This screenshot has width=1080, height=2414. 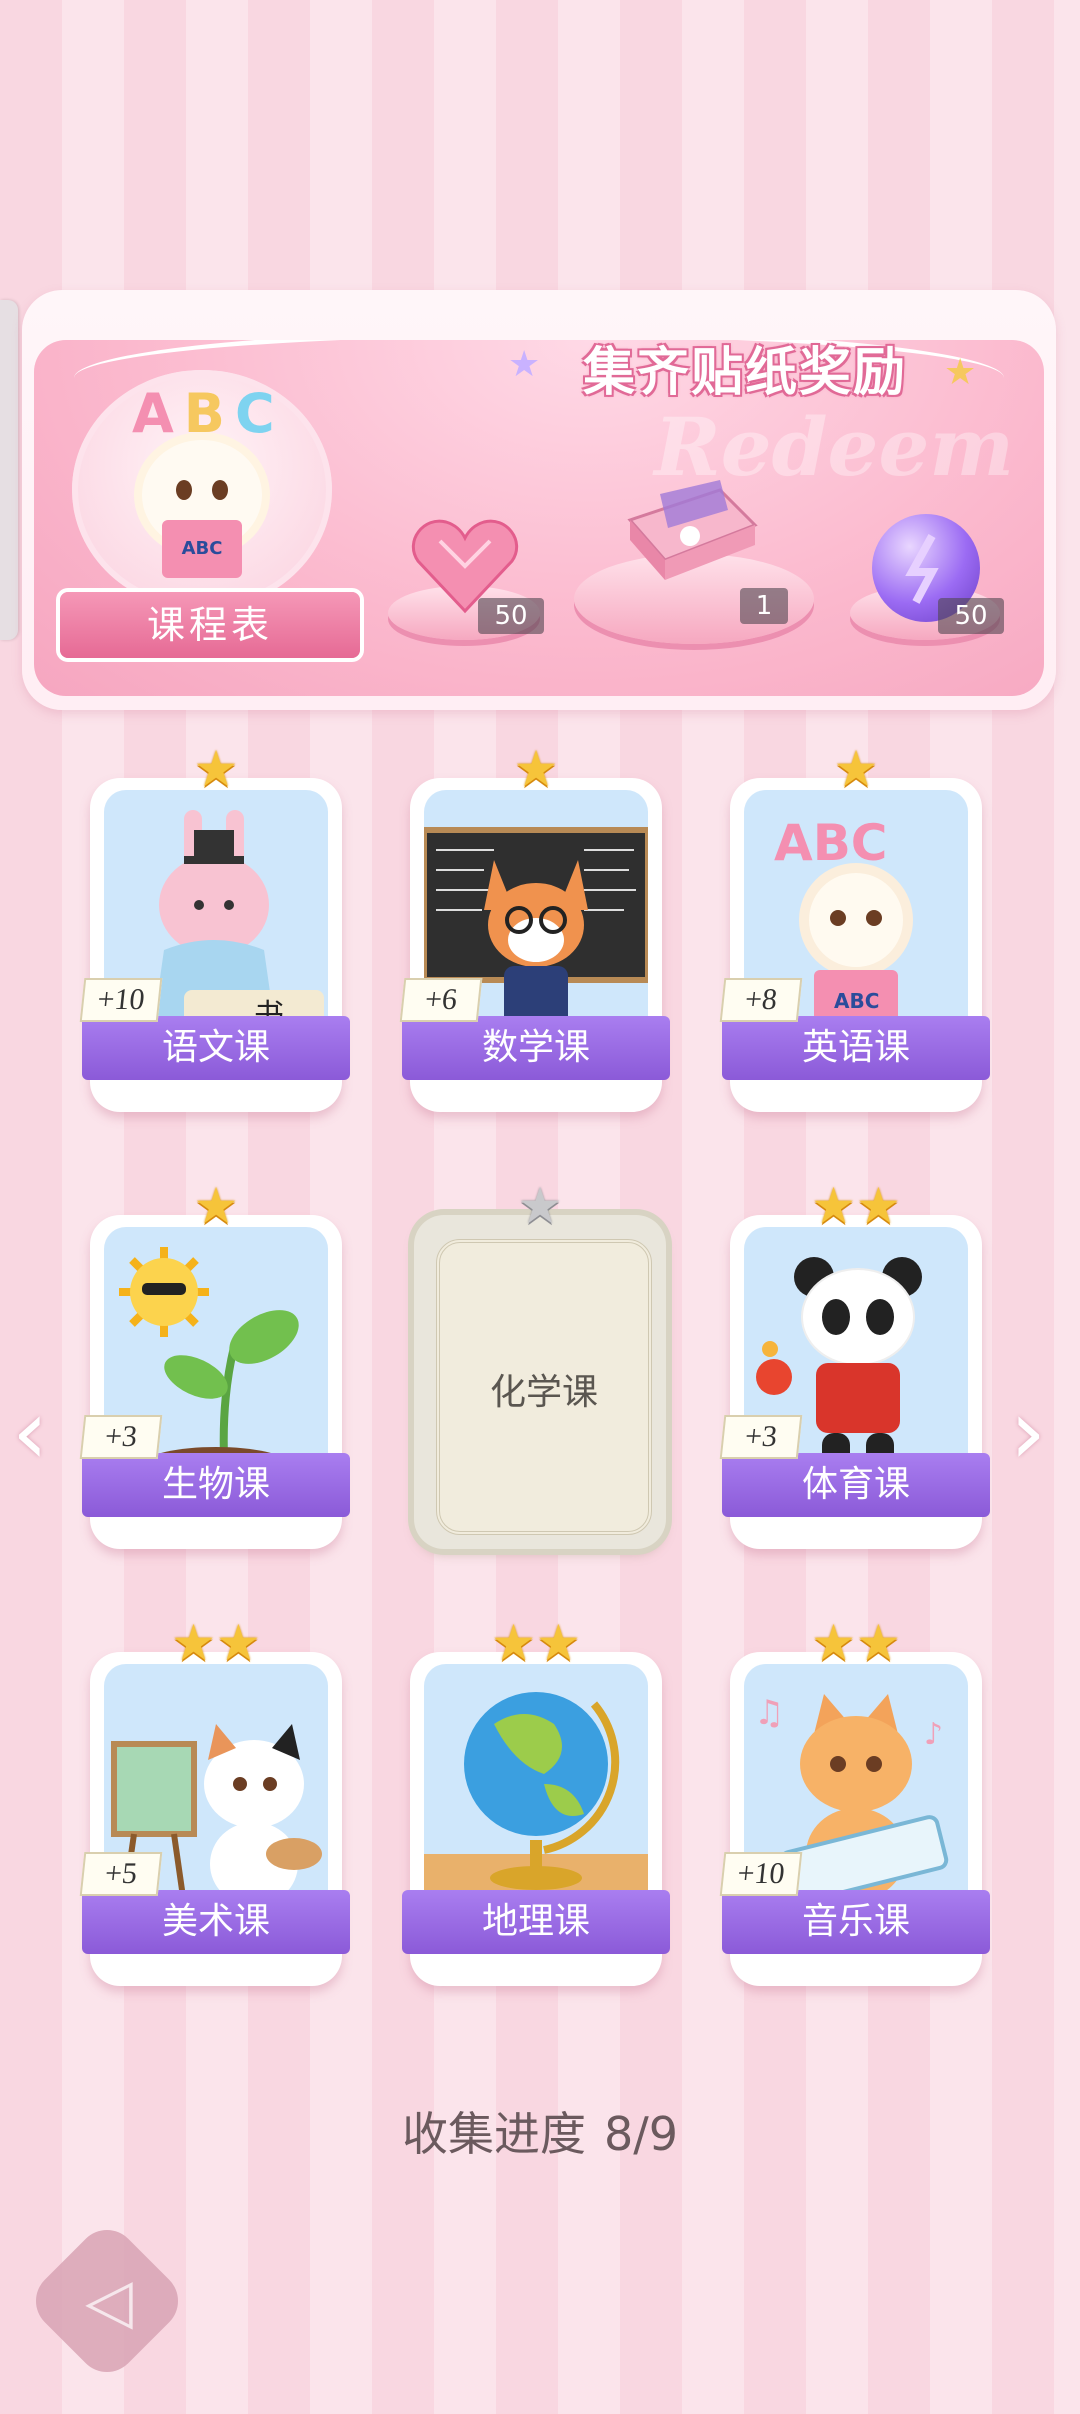 I want to click on locked-card-icon: 化学课, so click(x=544, y=1387).